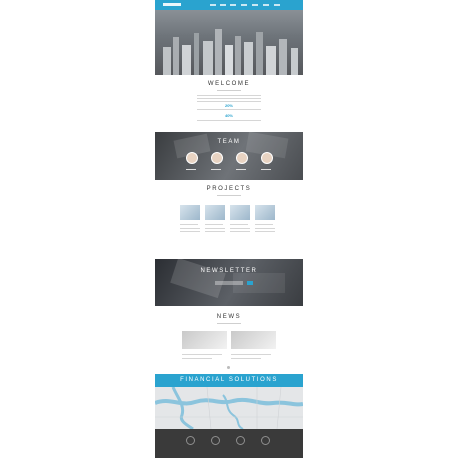  I want to click on map-water, so click(229, 408).